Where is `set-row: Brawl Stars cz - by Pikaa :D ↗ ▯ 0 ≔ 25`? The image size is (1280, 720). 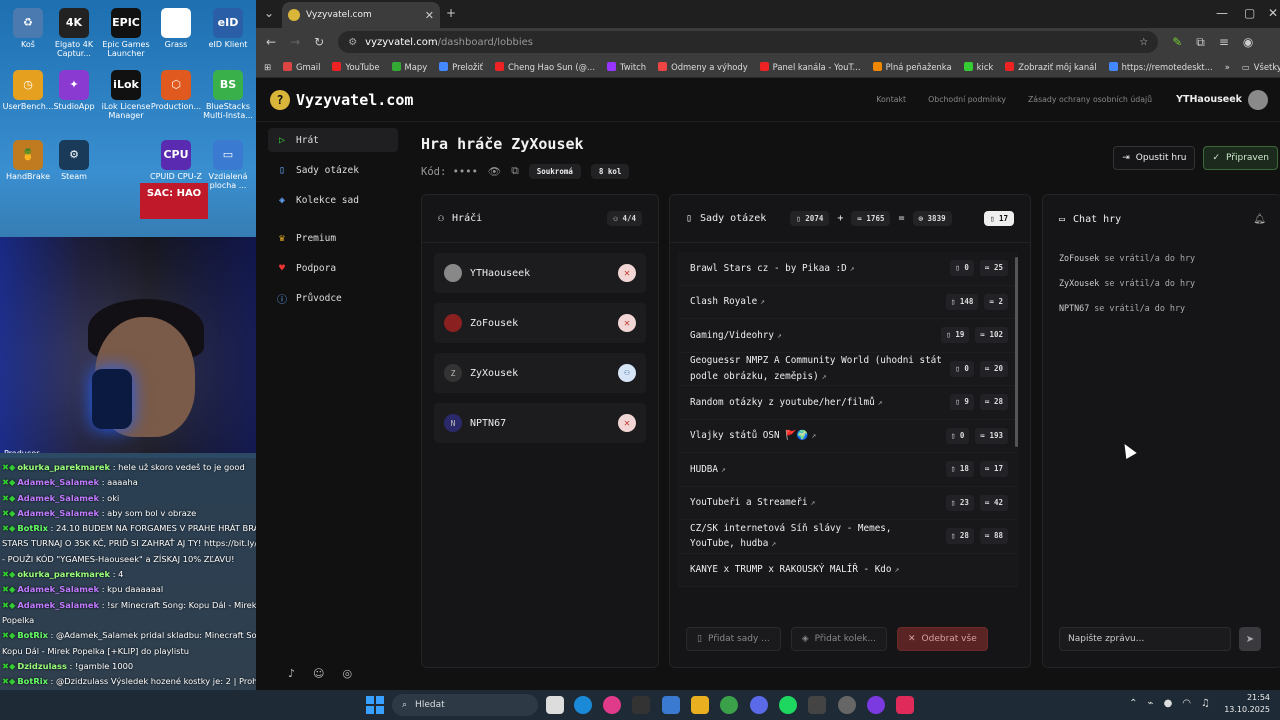
set-row: Brawl Stars cz - by Pikaa :D ↗ ▯ 0 ≔ 25 is located at coordinates (848, 269).